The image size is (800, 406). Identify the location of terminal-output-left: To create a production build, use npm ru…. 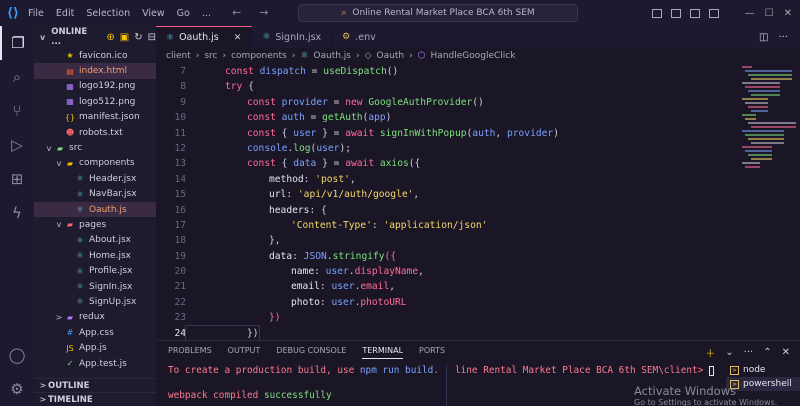
(303, 384).